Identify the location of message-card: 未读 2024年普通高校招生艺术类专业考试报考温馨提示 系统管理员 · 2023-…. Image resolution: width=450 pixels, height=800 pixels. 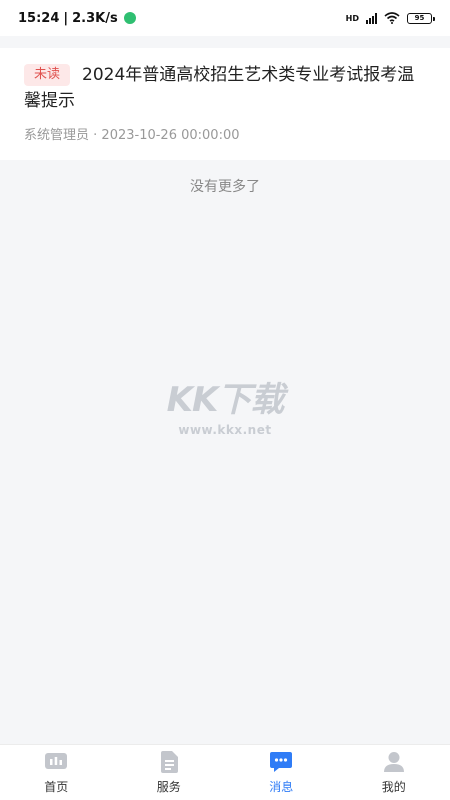
(225, 104).